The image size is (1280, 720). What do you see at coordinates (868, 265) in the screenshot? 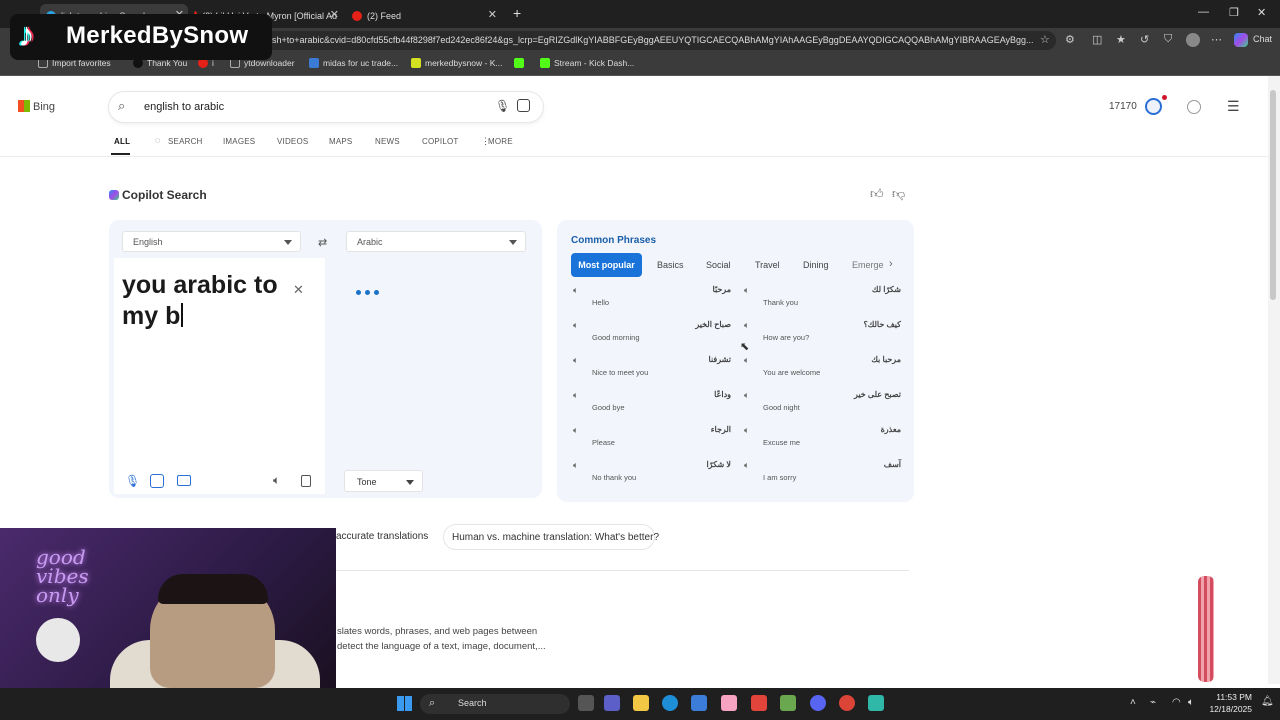
I see `tab-emergency: Emerge` at bounding box center [868, 265].